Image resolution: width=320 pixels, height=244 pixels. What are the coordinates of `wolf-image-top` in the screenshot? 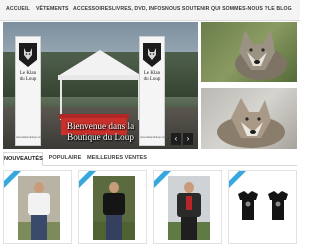 It's located at (249, 52).